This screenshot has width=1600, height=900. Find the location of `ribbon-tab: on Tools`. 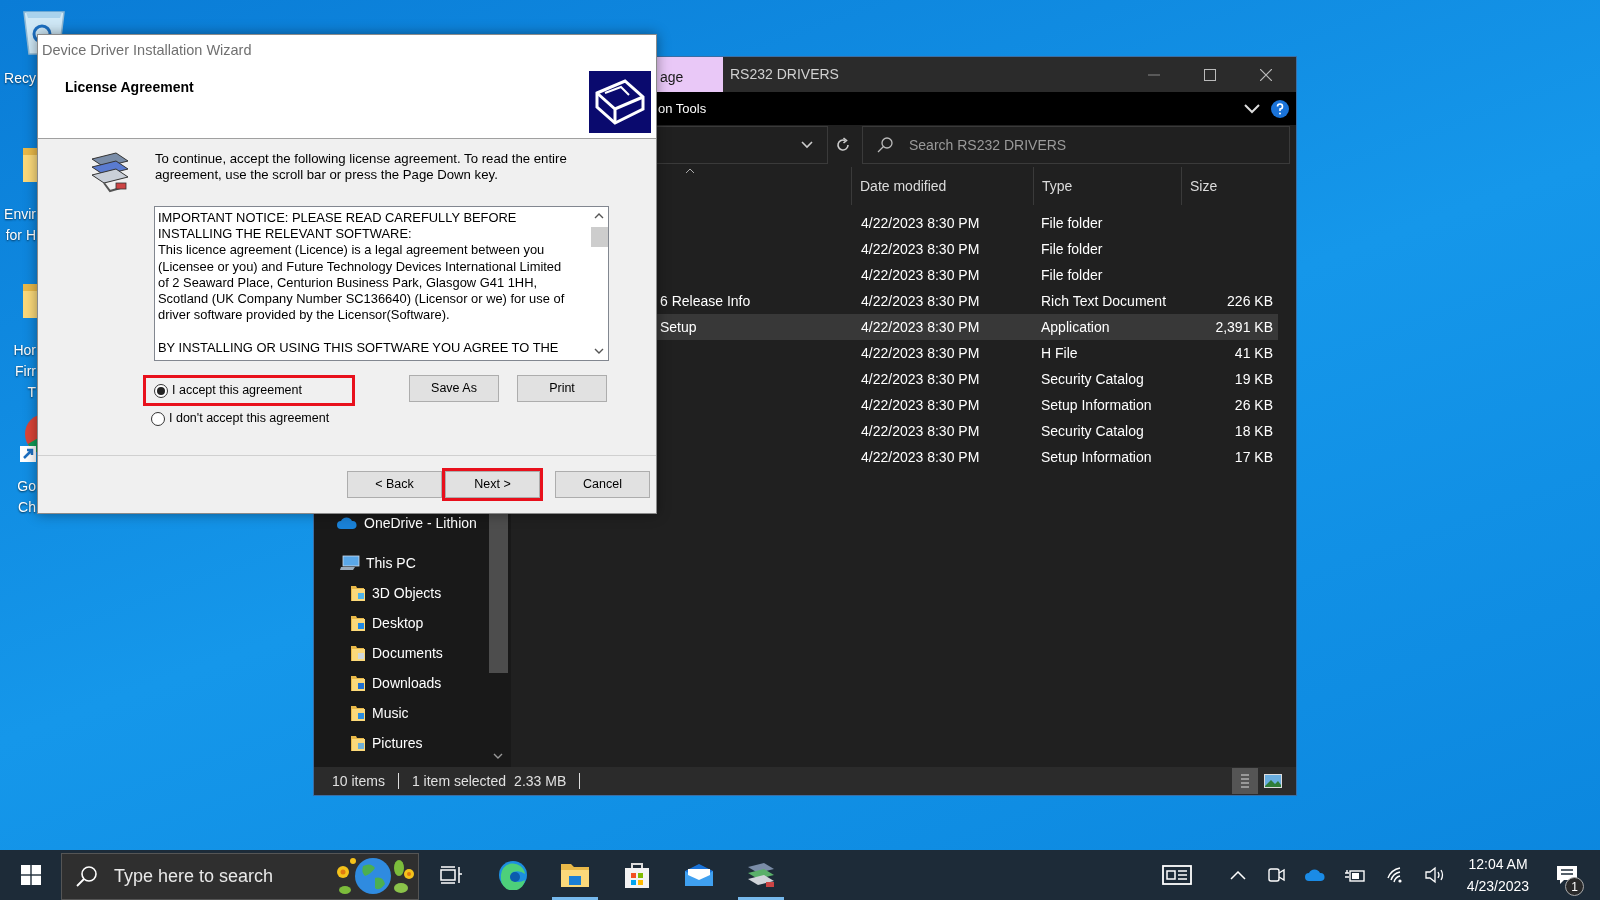

ribbon-tab: on Tools is located at coordinates (682, 108).